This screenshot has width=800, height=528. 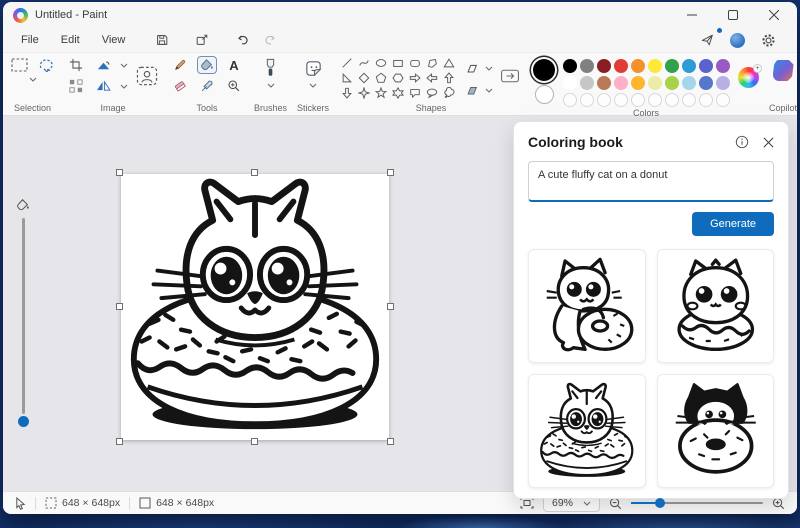 I want to click on shape-diamond-icon, so click(x=363, y=78).